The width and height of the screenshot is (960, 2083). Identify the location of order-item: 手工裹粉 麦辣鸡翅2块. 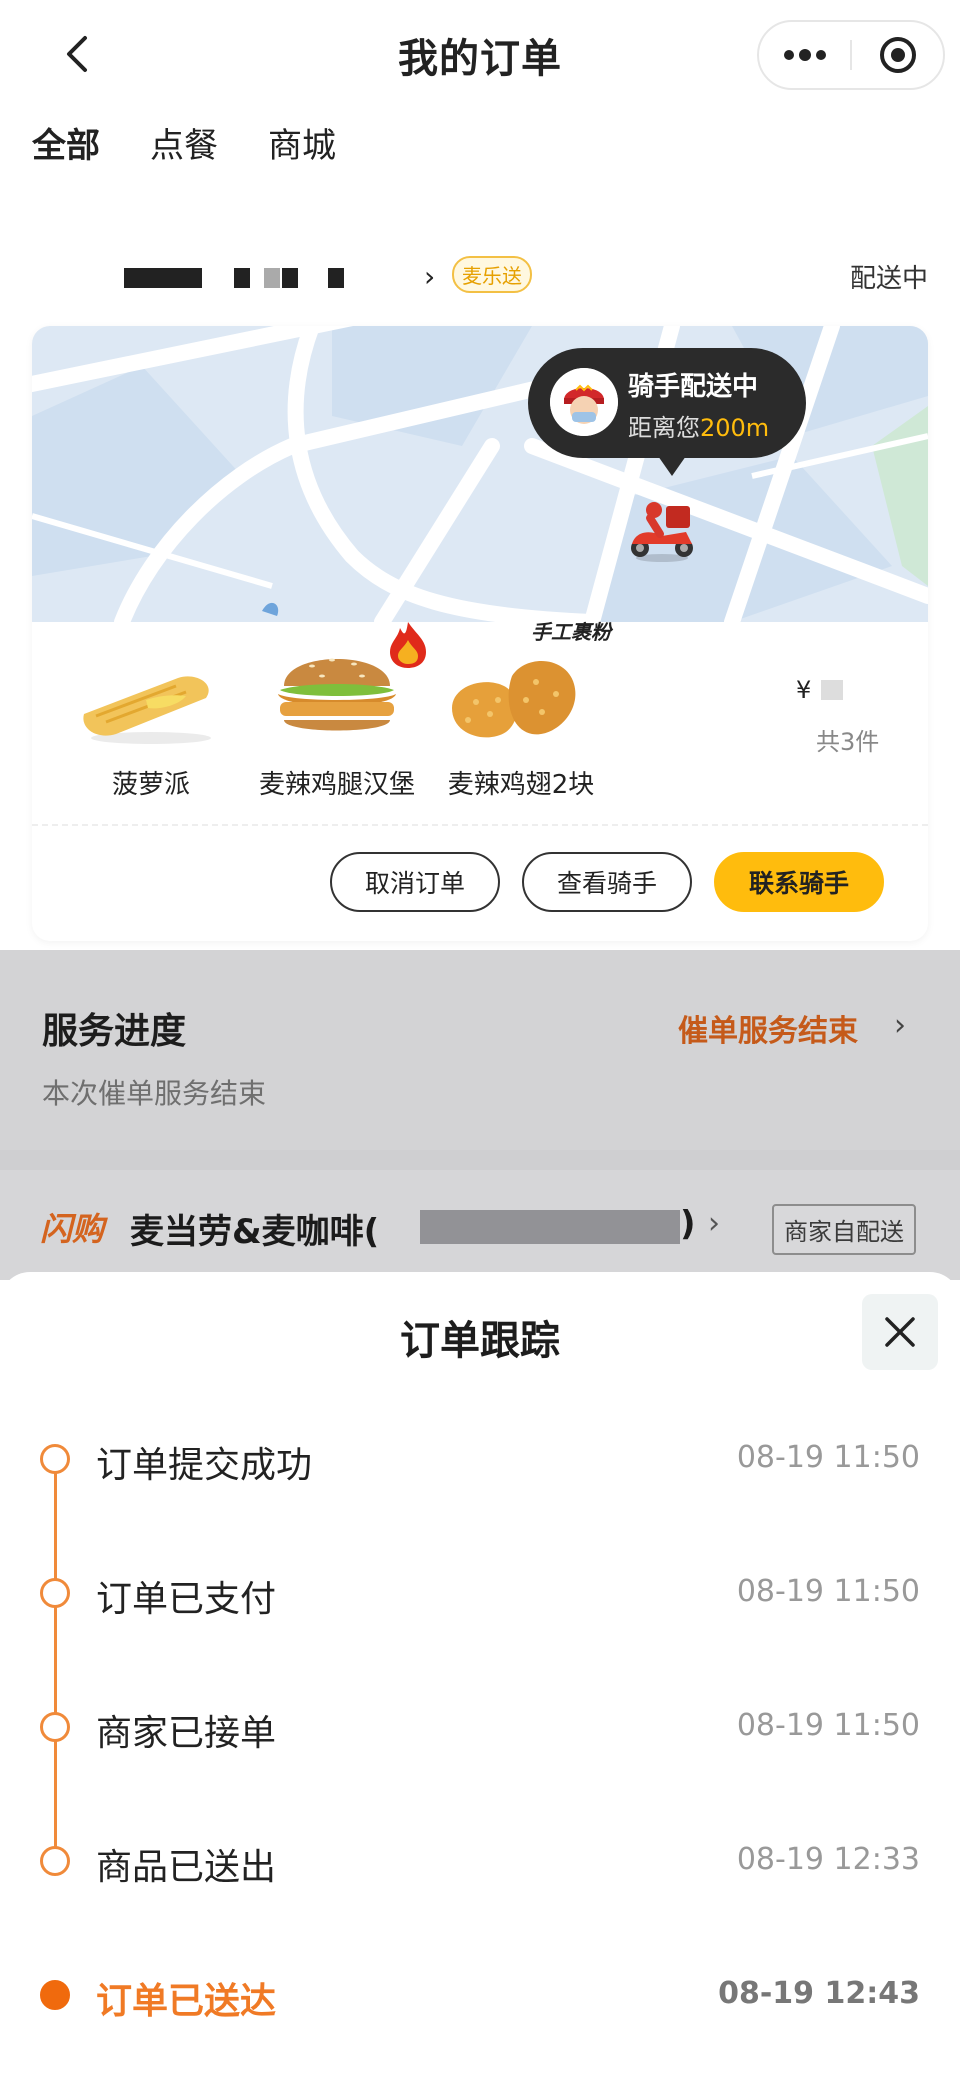
(528, 721).